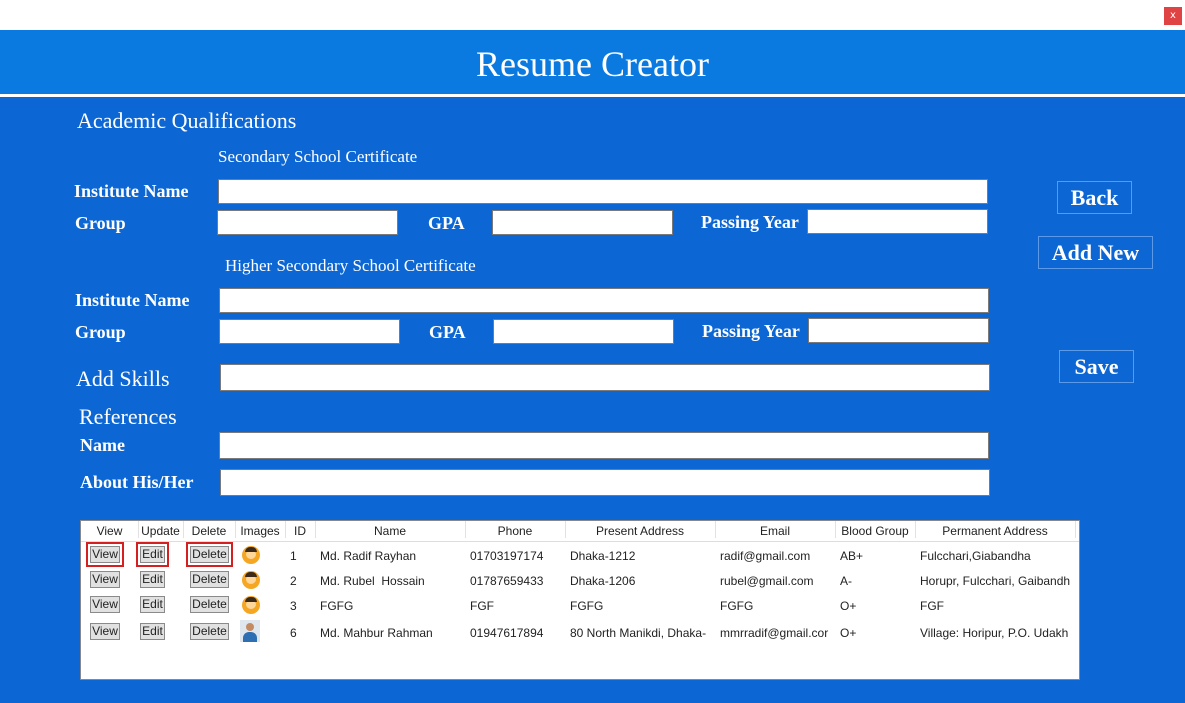 The height and width of the screenshot is (703, 1185). What do you see at coordinates (897, 221) in the screenshot?
I see `ssc-passing-year-input` at bounding box center [897, 221].